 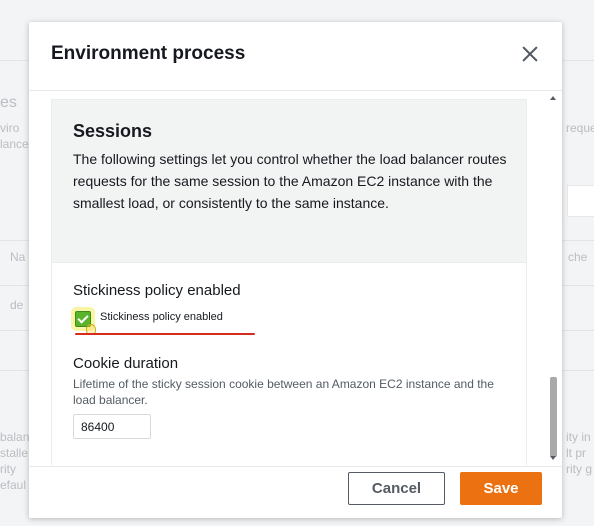 I want to click on close-icon, so click(x=530, y=54).